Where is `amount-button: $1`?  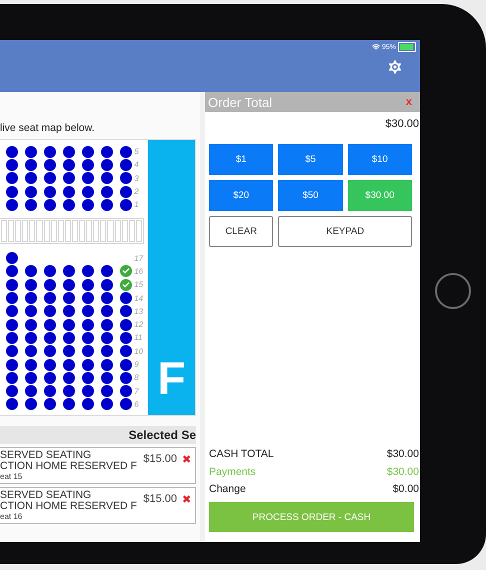 amount-button: $1 is located at coordinates (241, 159).